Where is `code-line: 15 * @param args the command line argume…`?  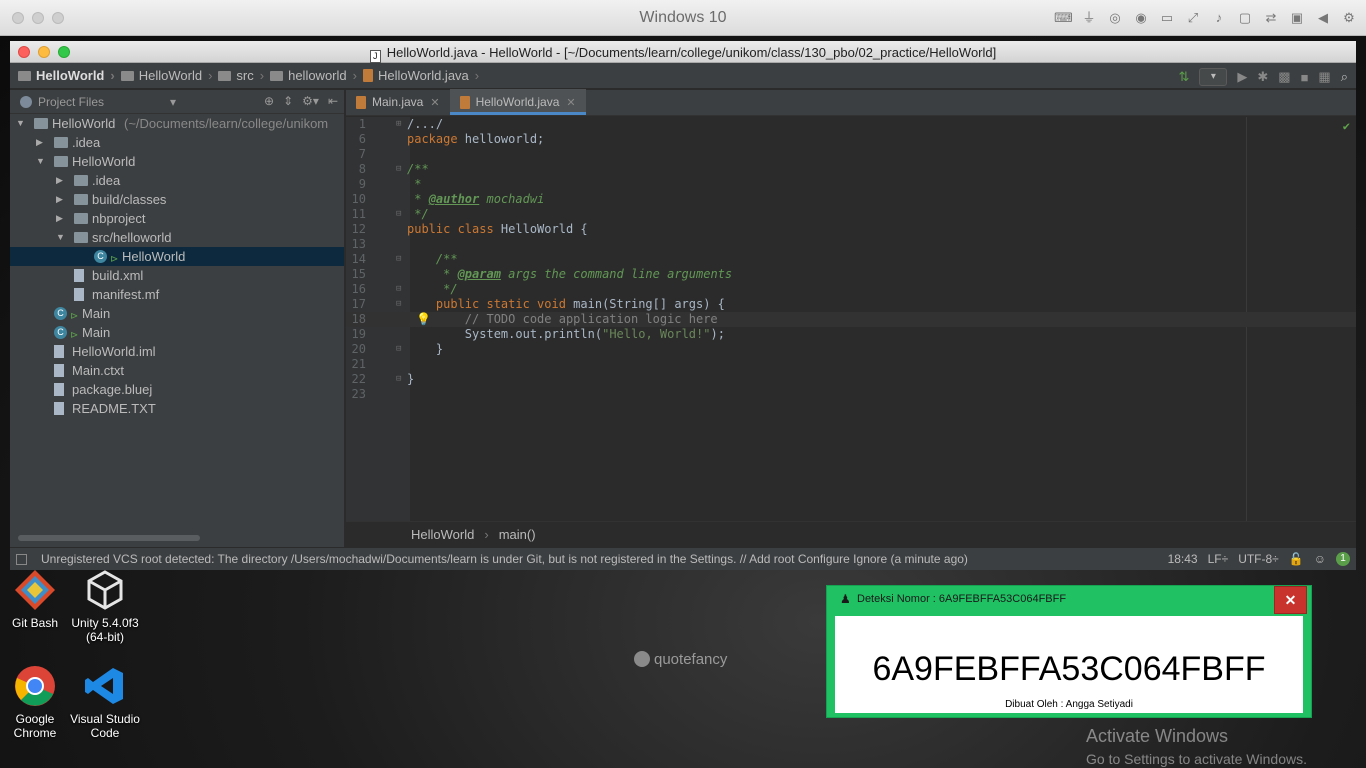
code-line: 15 * @param args the command line argume… is located at coordinates (851, 274).